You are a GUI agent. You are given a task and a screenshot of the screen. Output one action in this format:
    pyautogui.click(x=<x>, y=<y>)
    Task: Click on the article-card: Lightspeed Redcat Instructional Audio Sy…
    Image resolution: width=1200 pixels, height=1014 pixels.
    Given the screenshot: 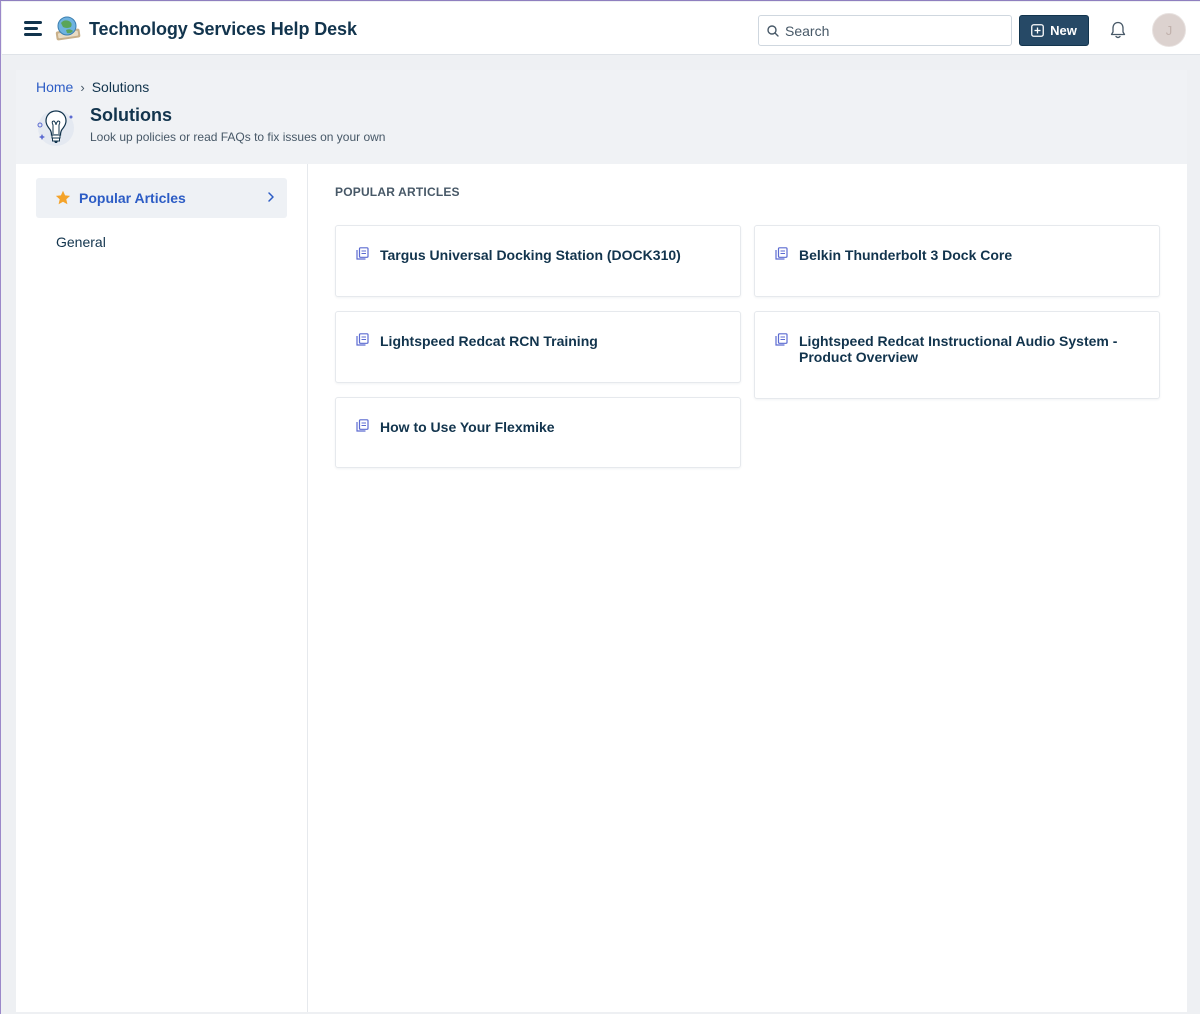 What is the action you would take?
    pyautogui.click(x=957, y=355)
    